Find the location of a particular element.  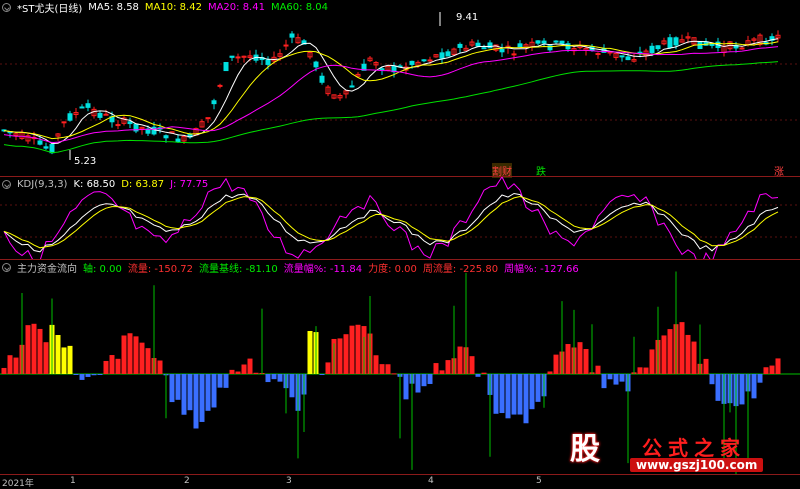

time-label: 2 is located at coordinates (187, 481).